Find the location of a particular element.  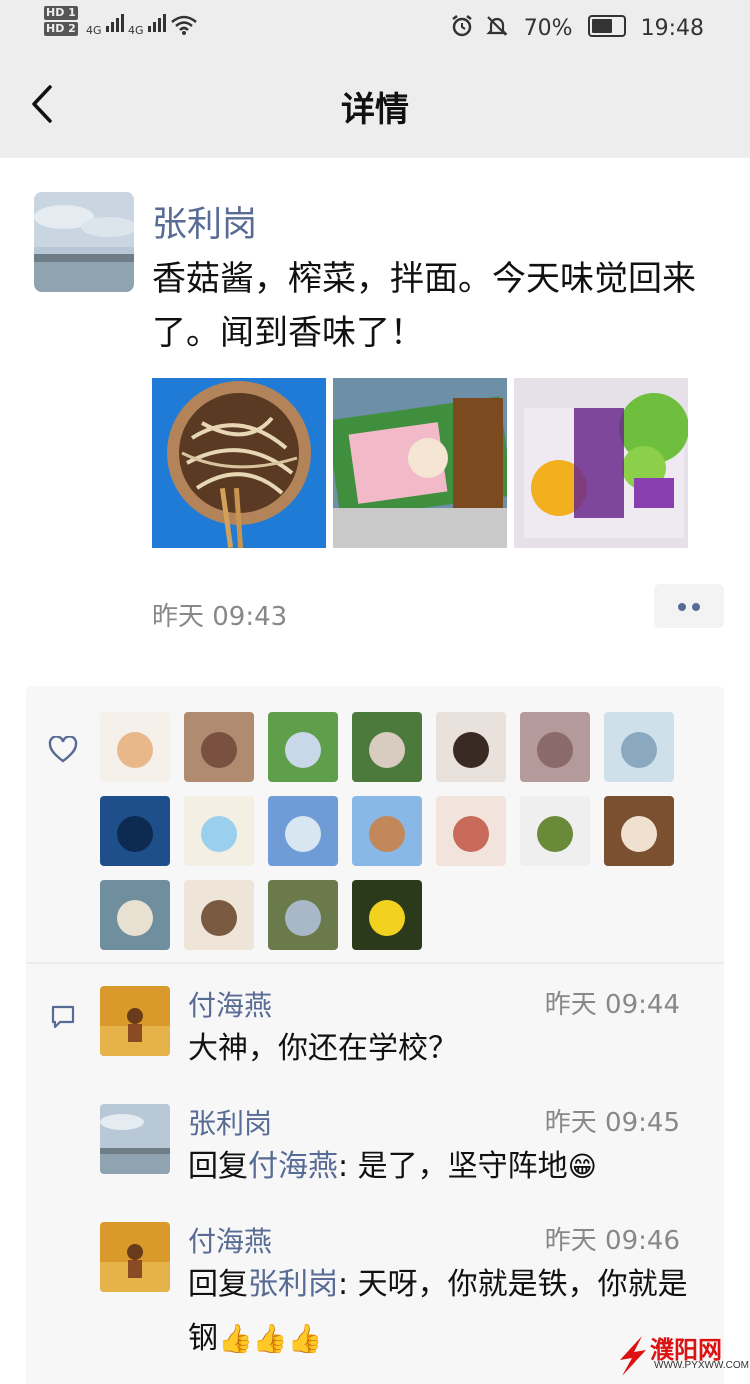

battery-percent: 70% is located at coordinates (548, 28).